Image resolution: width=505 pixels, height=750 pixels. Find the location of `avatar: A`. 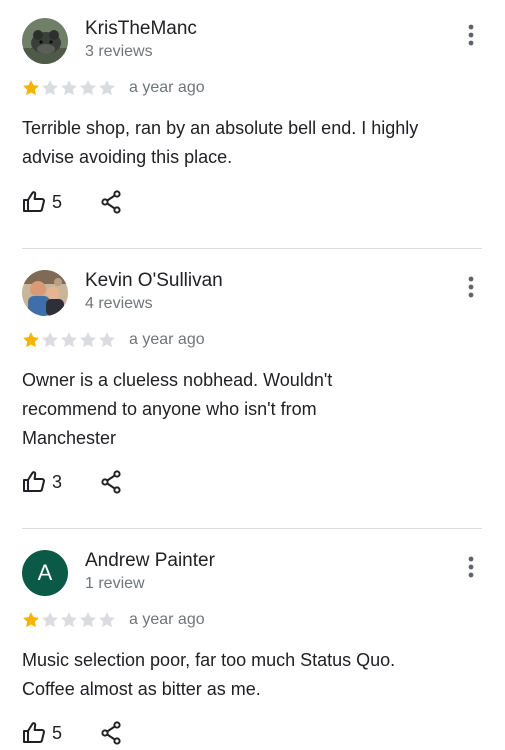

avatar: A is located at coordinates (45, 573).